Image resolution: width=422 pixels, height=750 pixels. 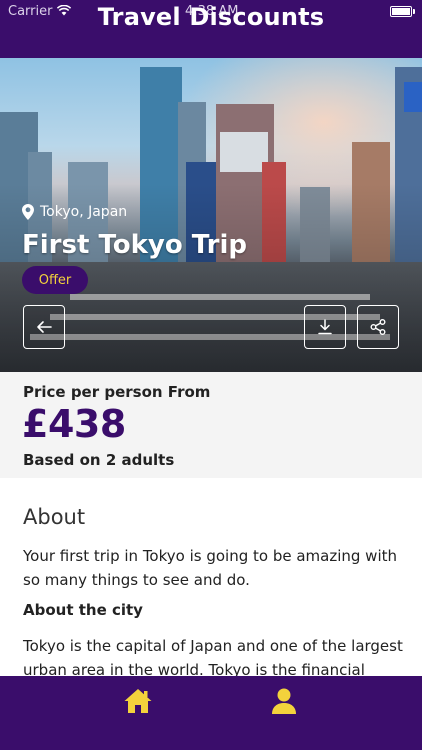 What do you see at coordinates (117, 392) in the screenshot?
I see `price-label: Price per person From` at bounding box center [117, 392].